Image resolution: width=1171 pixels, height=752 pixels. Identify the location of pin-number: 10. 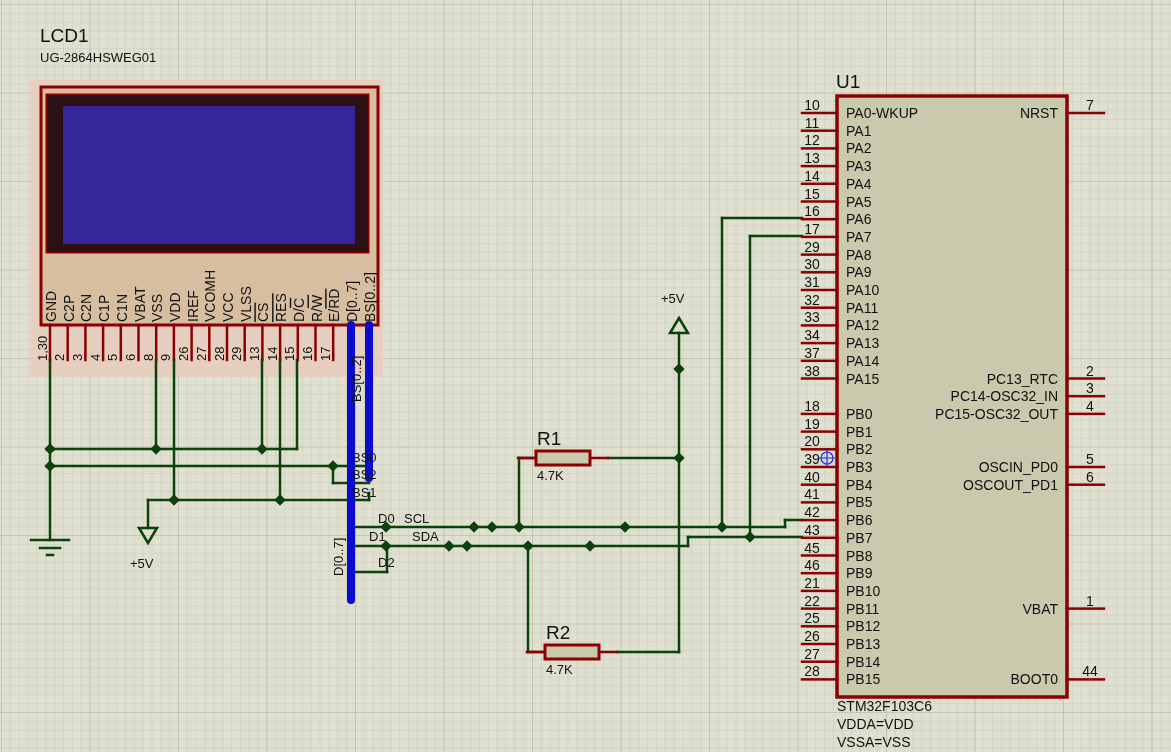
(812, 105).